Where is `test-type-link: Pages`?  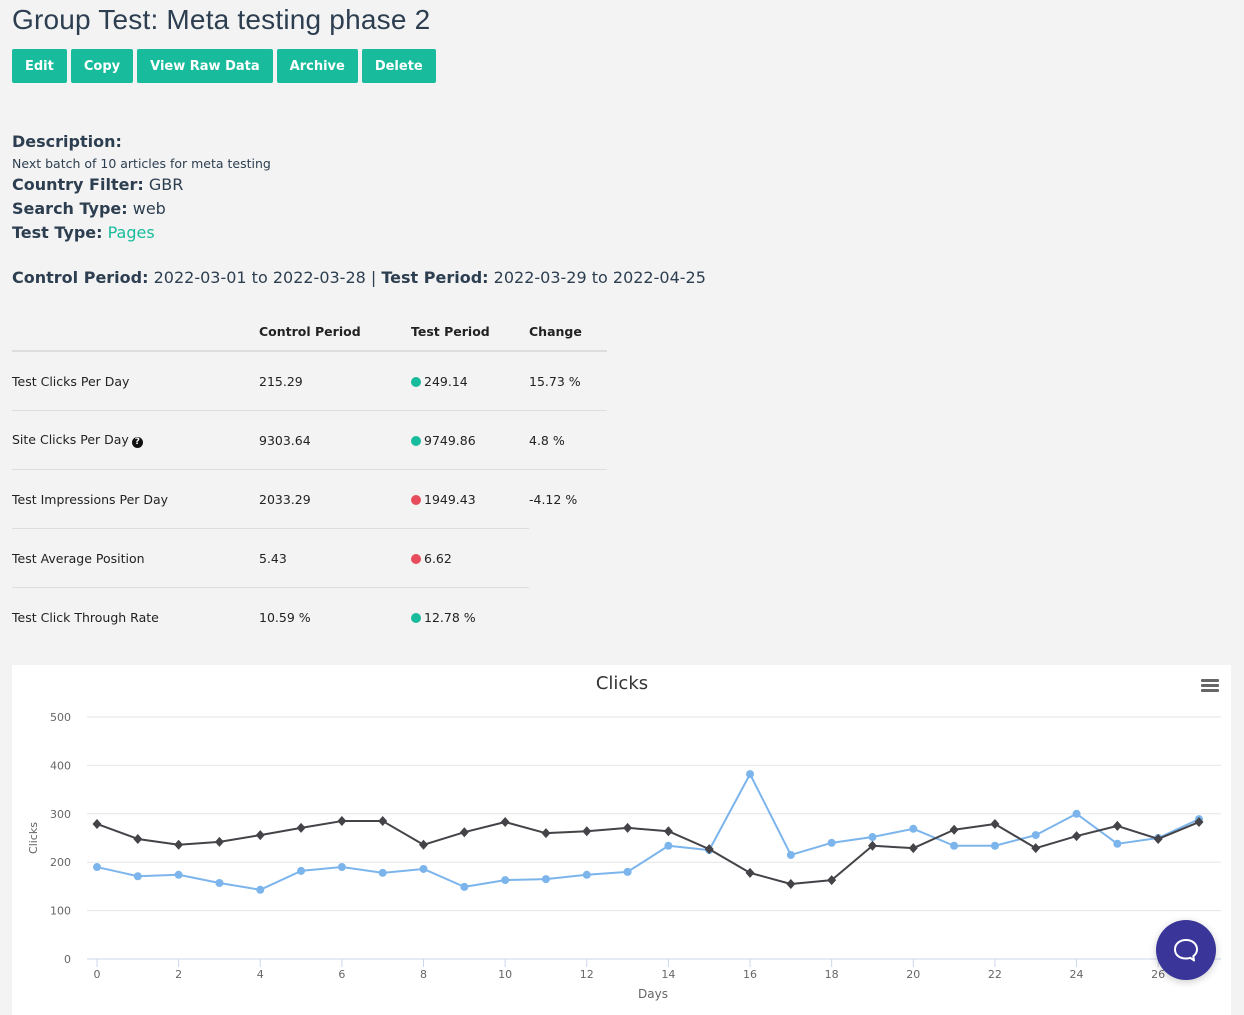 test-type-link: Pages is located at coordinates (131, 232).